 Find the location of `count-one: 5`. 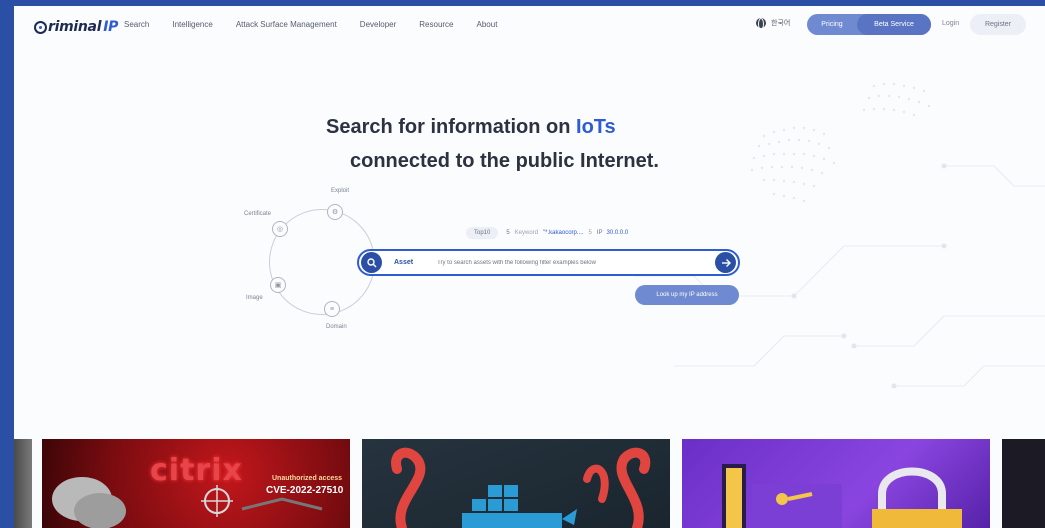

count-one: 5 is located at coordinates (508, 233).